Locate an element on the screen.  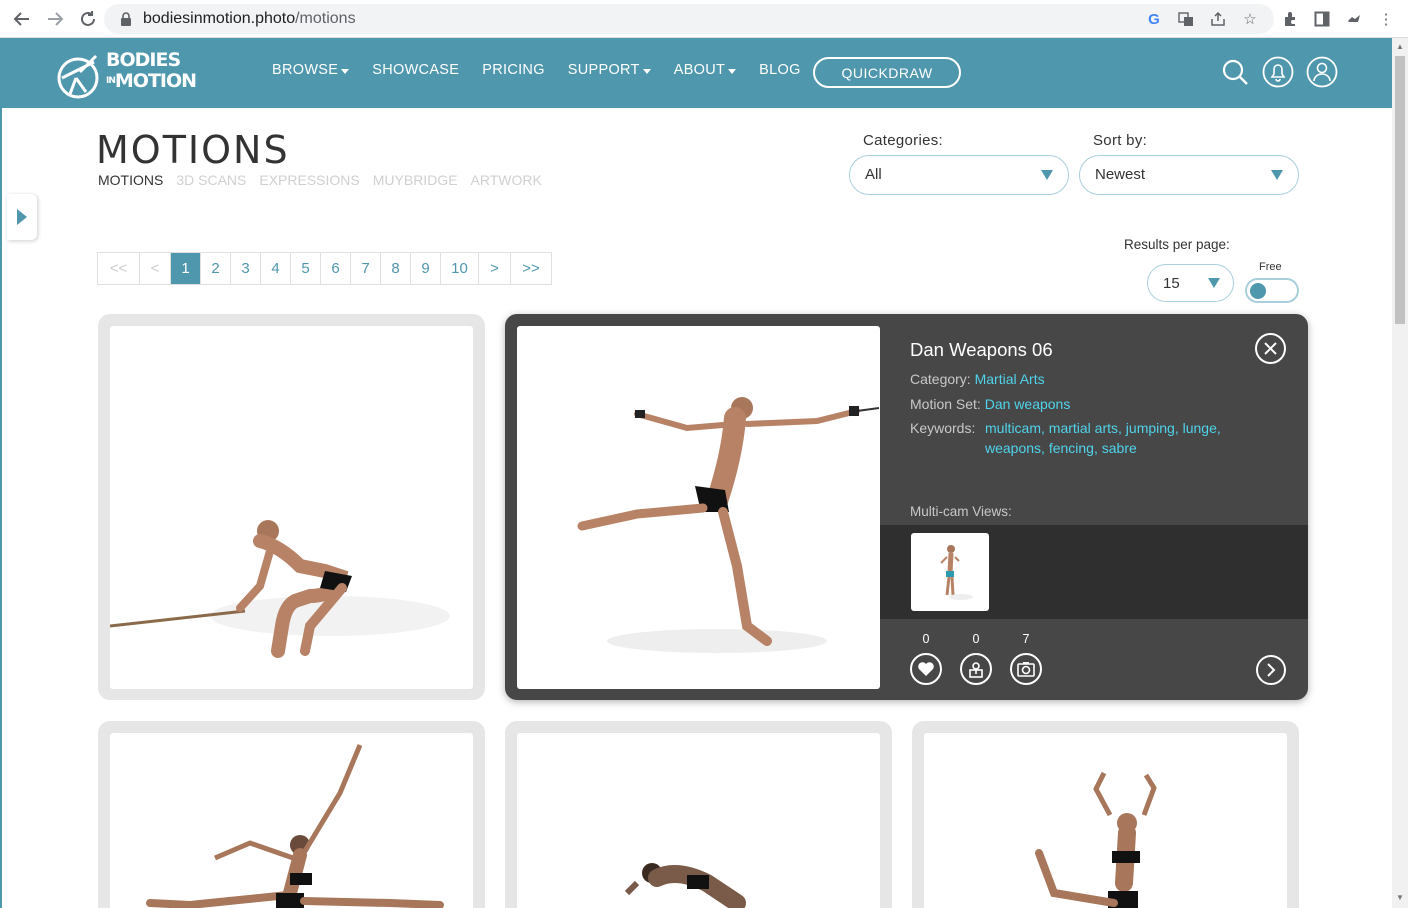
multicam-thumbnail is located at coordinates (950, 572).